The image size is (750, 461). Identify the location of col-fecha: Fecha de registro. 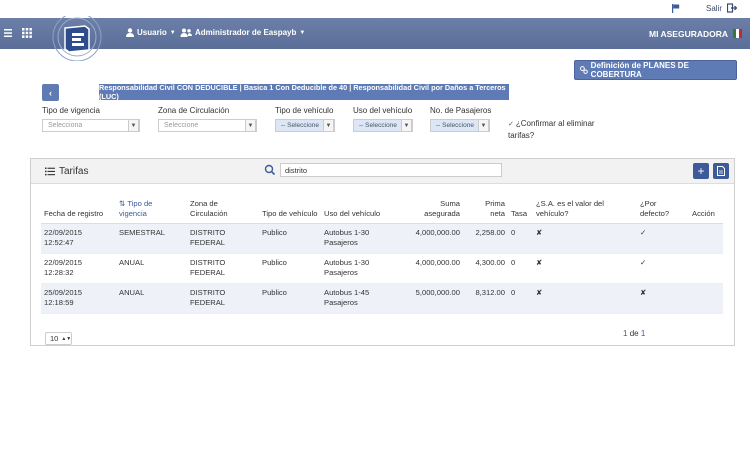
(78, 208).